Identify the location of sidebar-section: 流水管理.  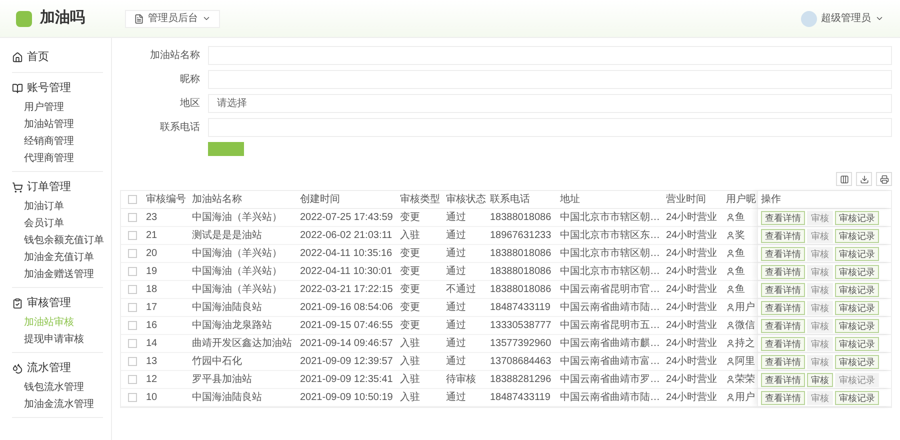
(57, 368).